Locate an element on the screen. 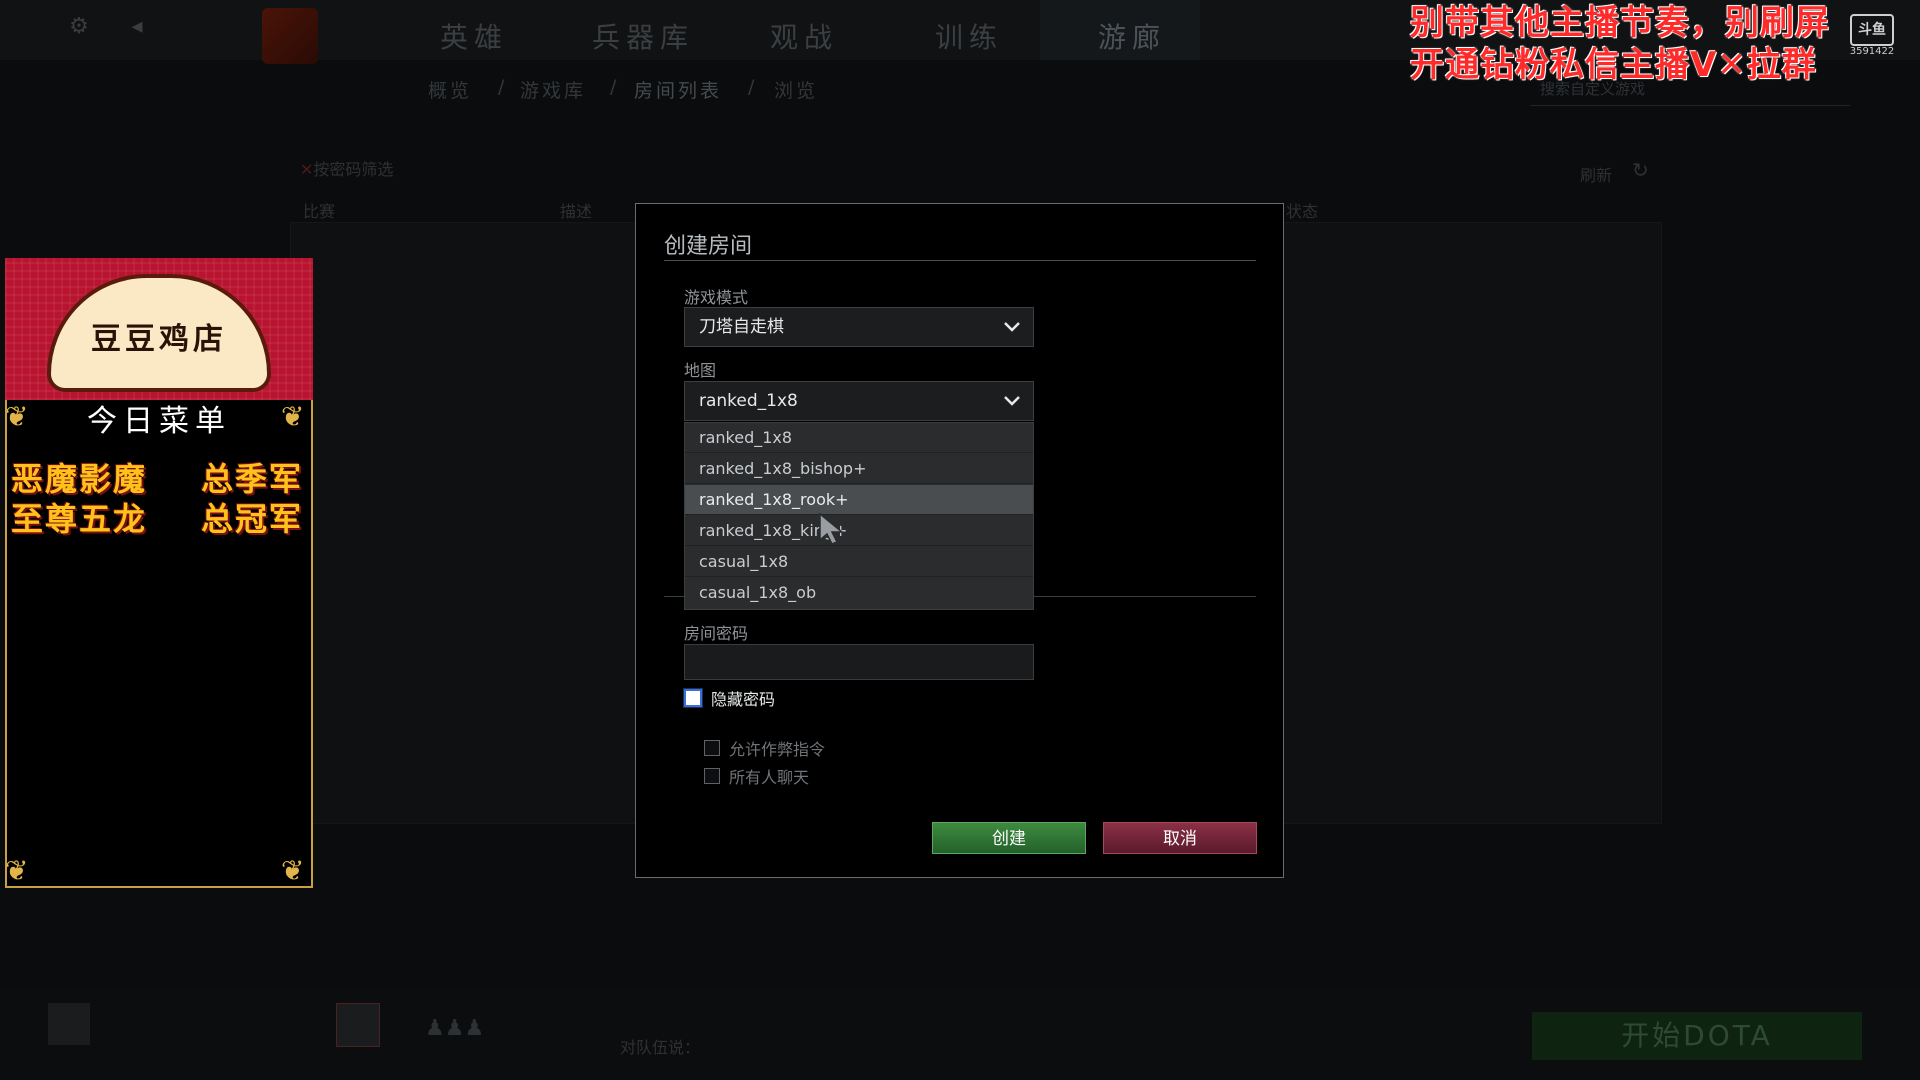  game-mode-label: 游戏模式 is located at coordinates (716, 297).